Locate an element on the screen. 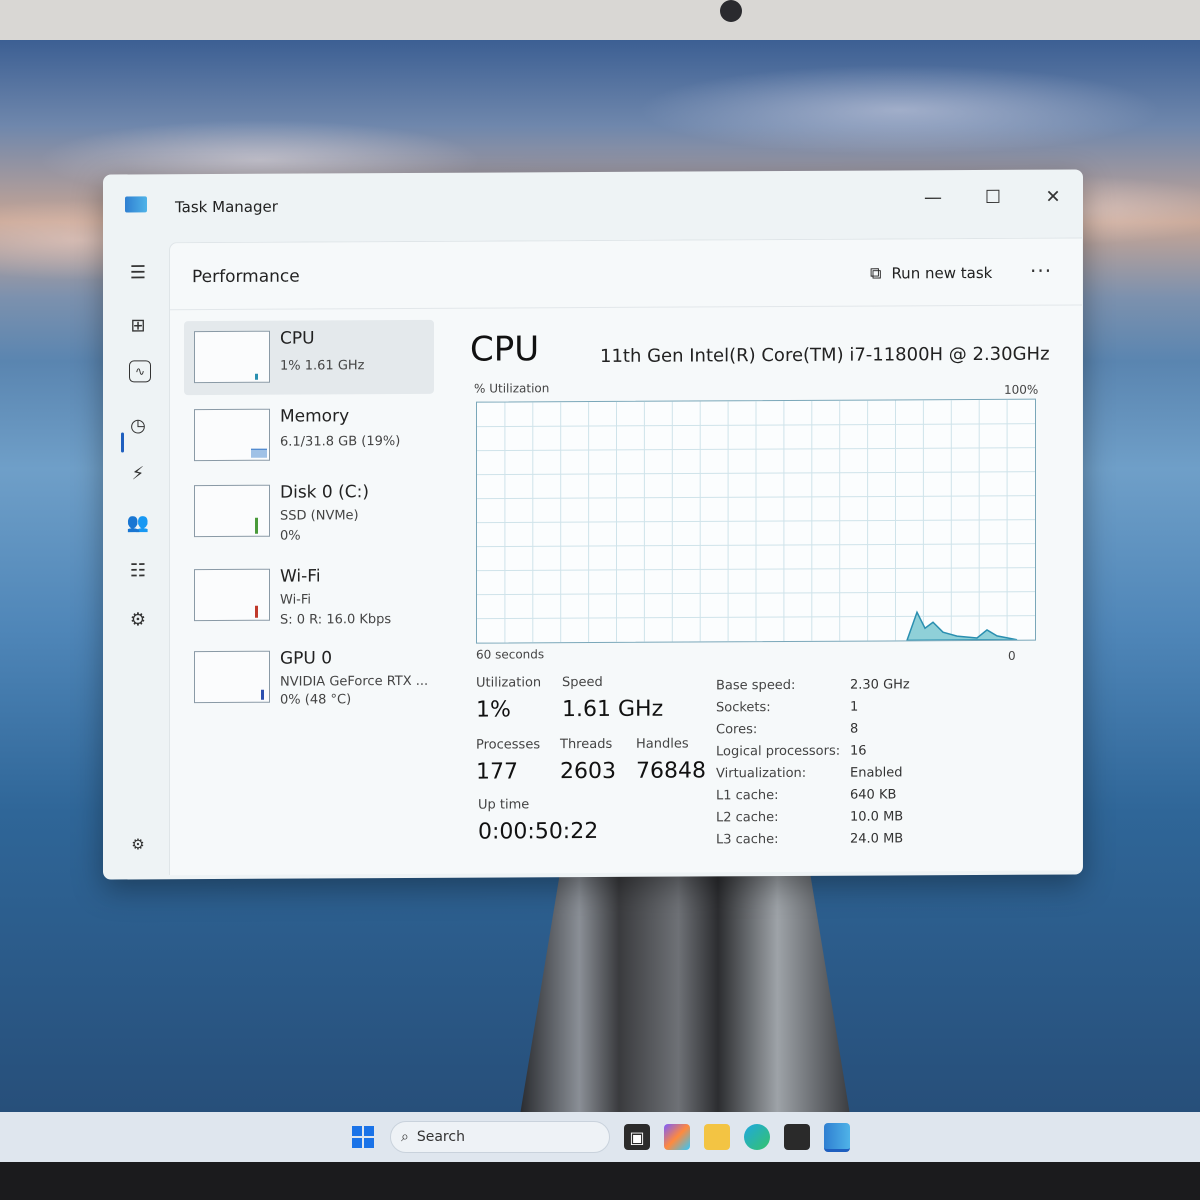  device-detail: 1% 1.61 GHz is located at coordinates (322, 366).